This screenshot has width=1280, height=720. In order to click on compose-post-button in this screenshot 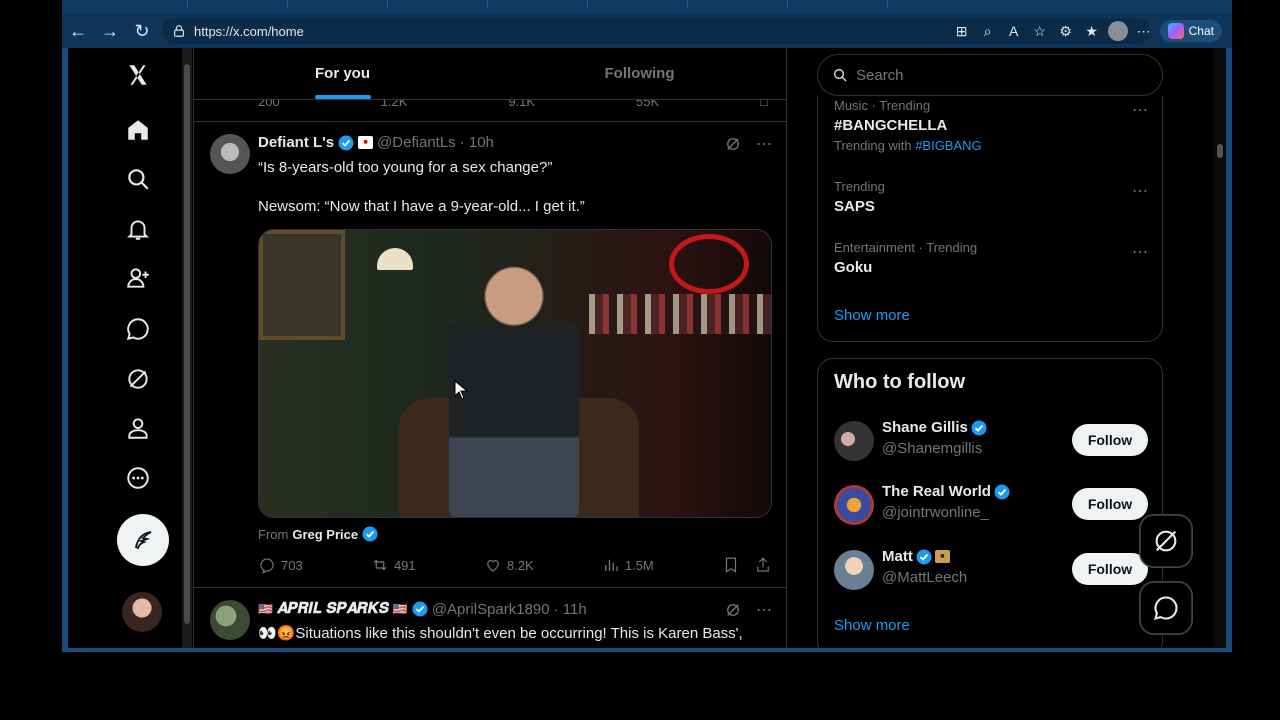, I will do `click(143, 540)`.